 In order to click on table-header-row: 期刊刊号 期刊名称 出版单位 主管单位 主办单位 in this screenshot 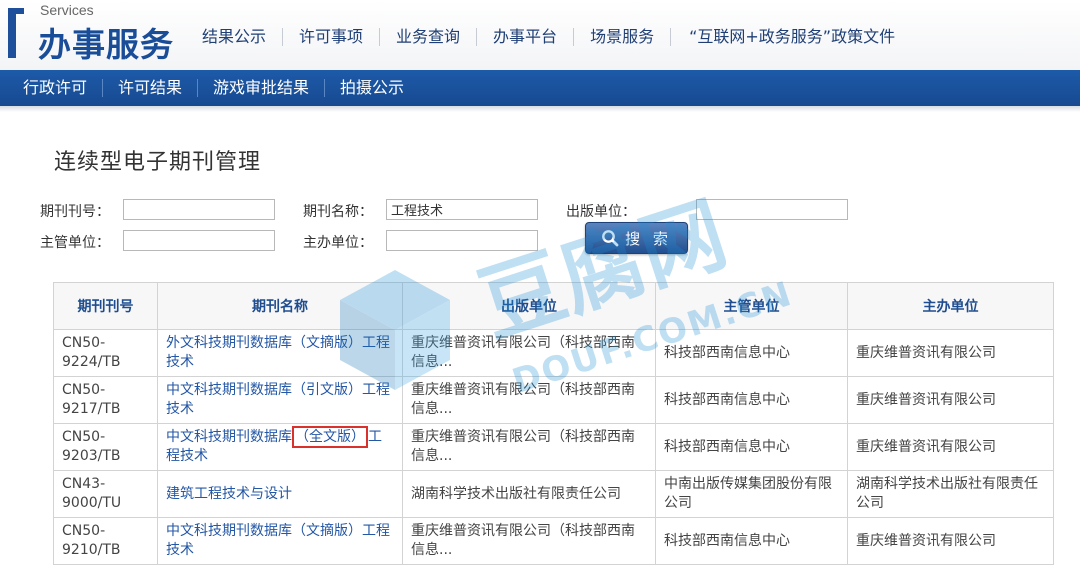, I will do `click(553, 306)`.